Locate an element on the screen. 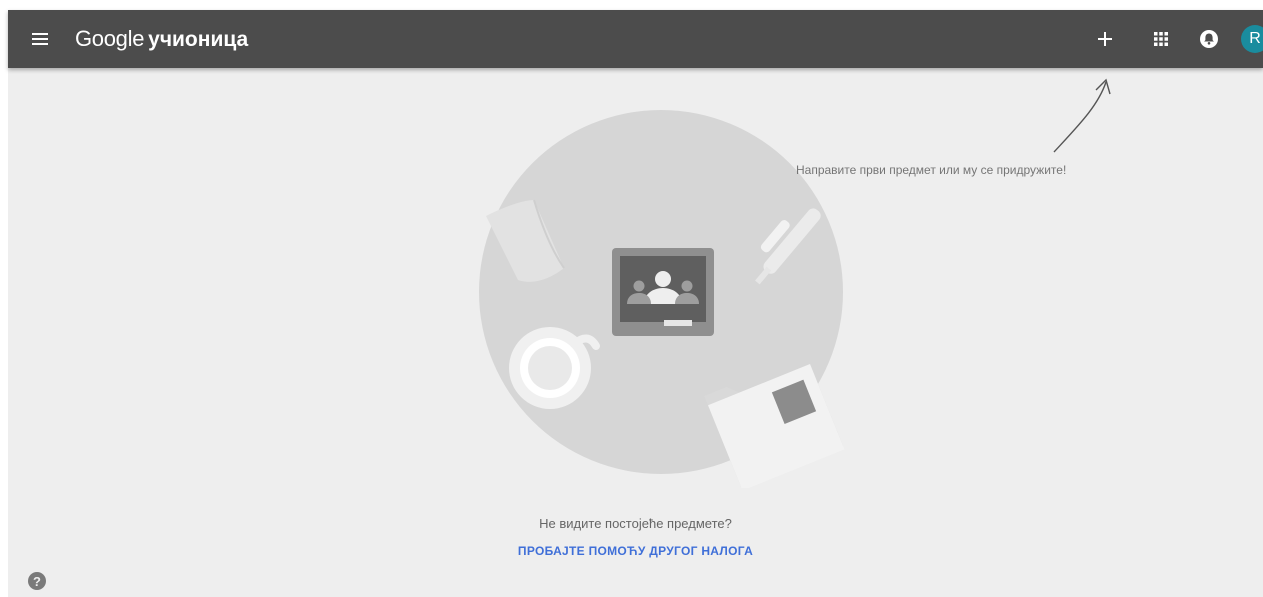 The height and width of the screenshot is (597, 1263). classroom-logo-icon is located at coordinates (663, 292).